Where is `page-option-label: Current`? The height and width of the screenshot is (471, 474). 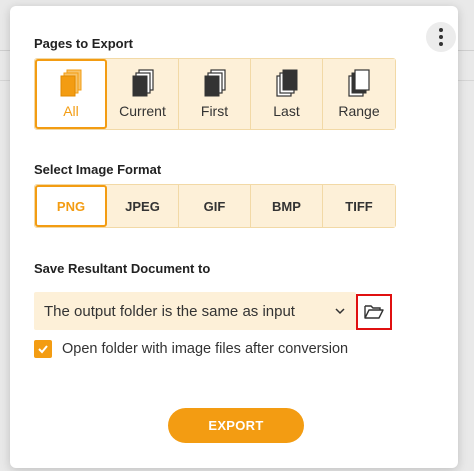
page-option-label: Current is located at coordinates (142, 111).